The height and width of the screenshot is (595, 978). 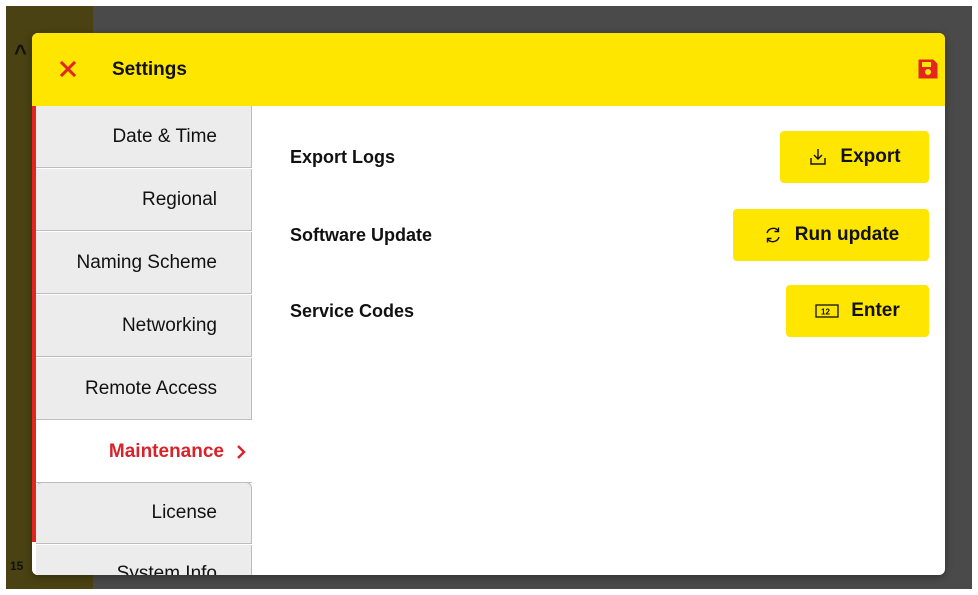 I want to click on sidebar-item-label: Maintenance, so click(x=166, y=451).